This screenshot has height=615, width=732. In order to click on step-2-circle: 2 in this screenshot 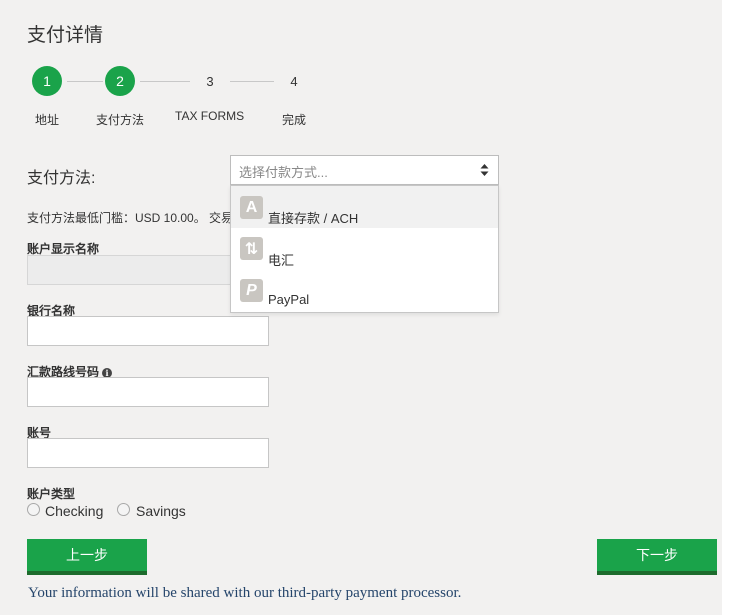, I will do `click(120, 81)`.